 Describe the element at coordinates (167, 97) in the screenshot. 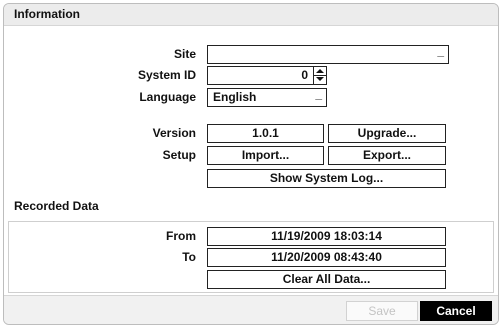

I see `language-label: Language` at that location.